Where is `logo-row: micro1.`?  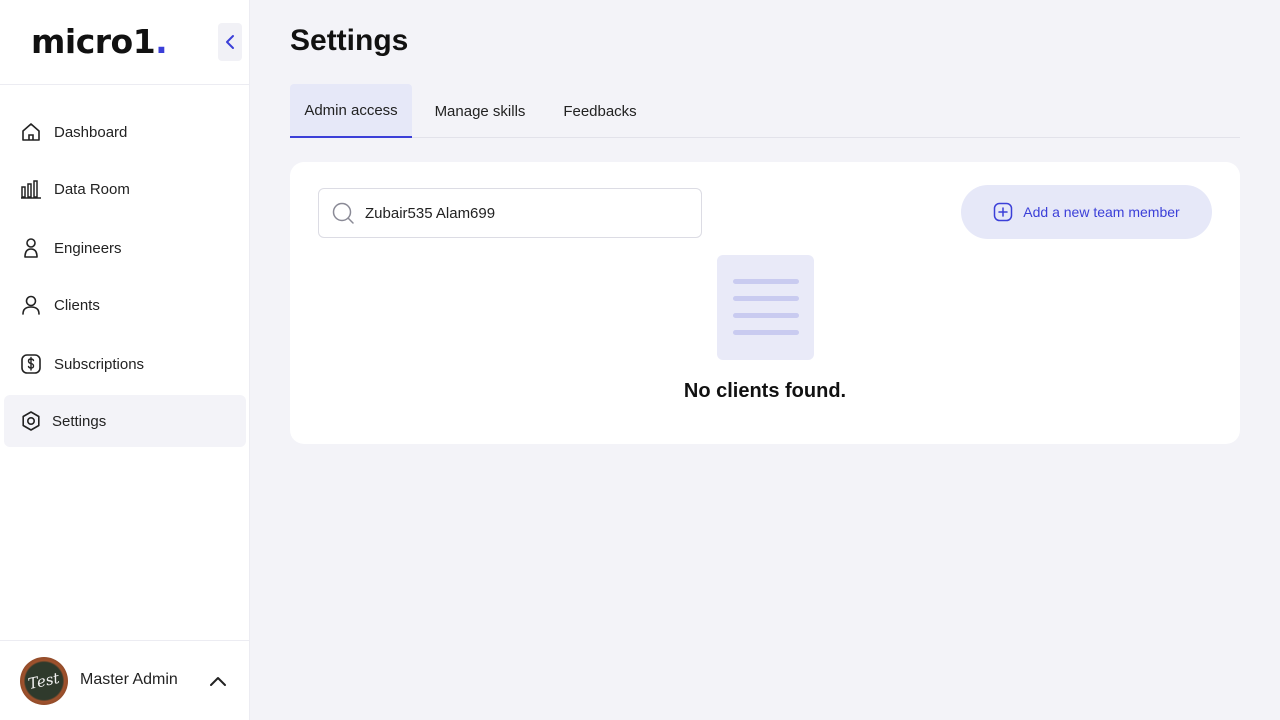 logo-row: micro1. is located at coordinates (124, 42).